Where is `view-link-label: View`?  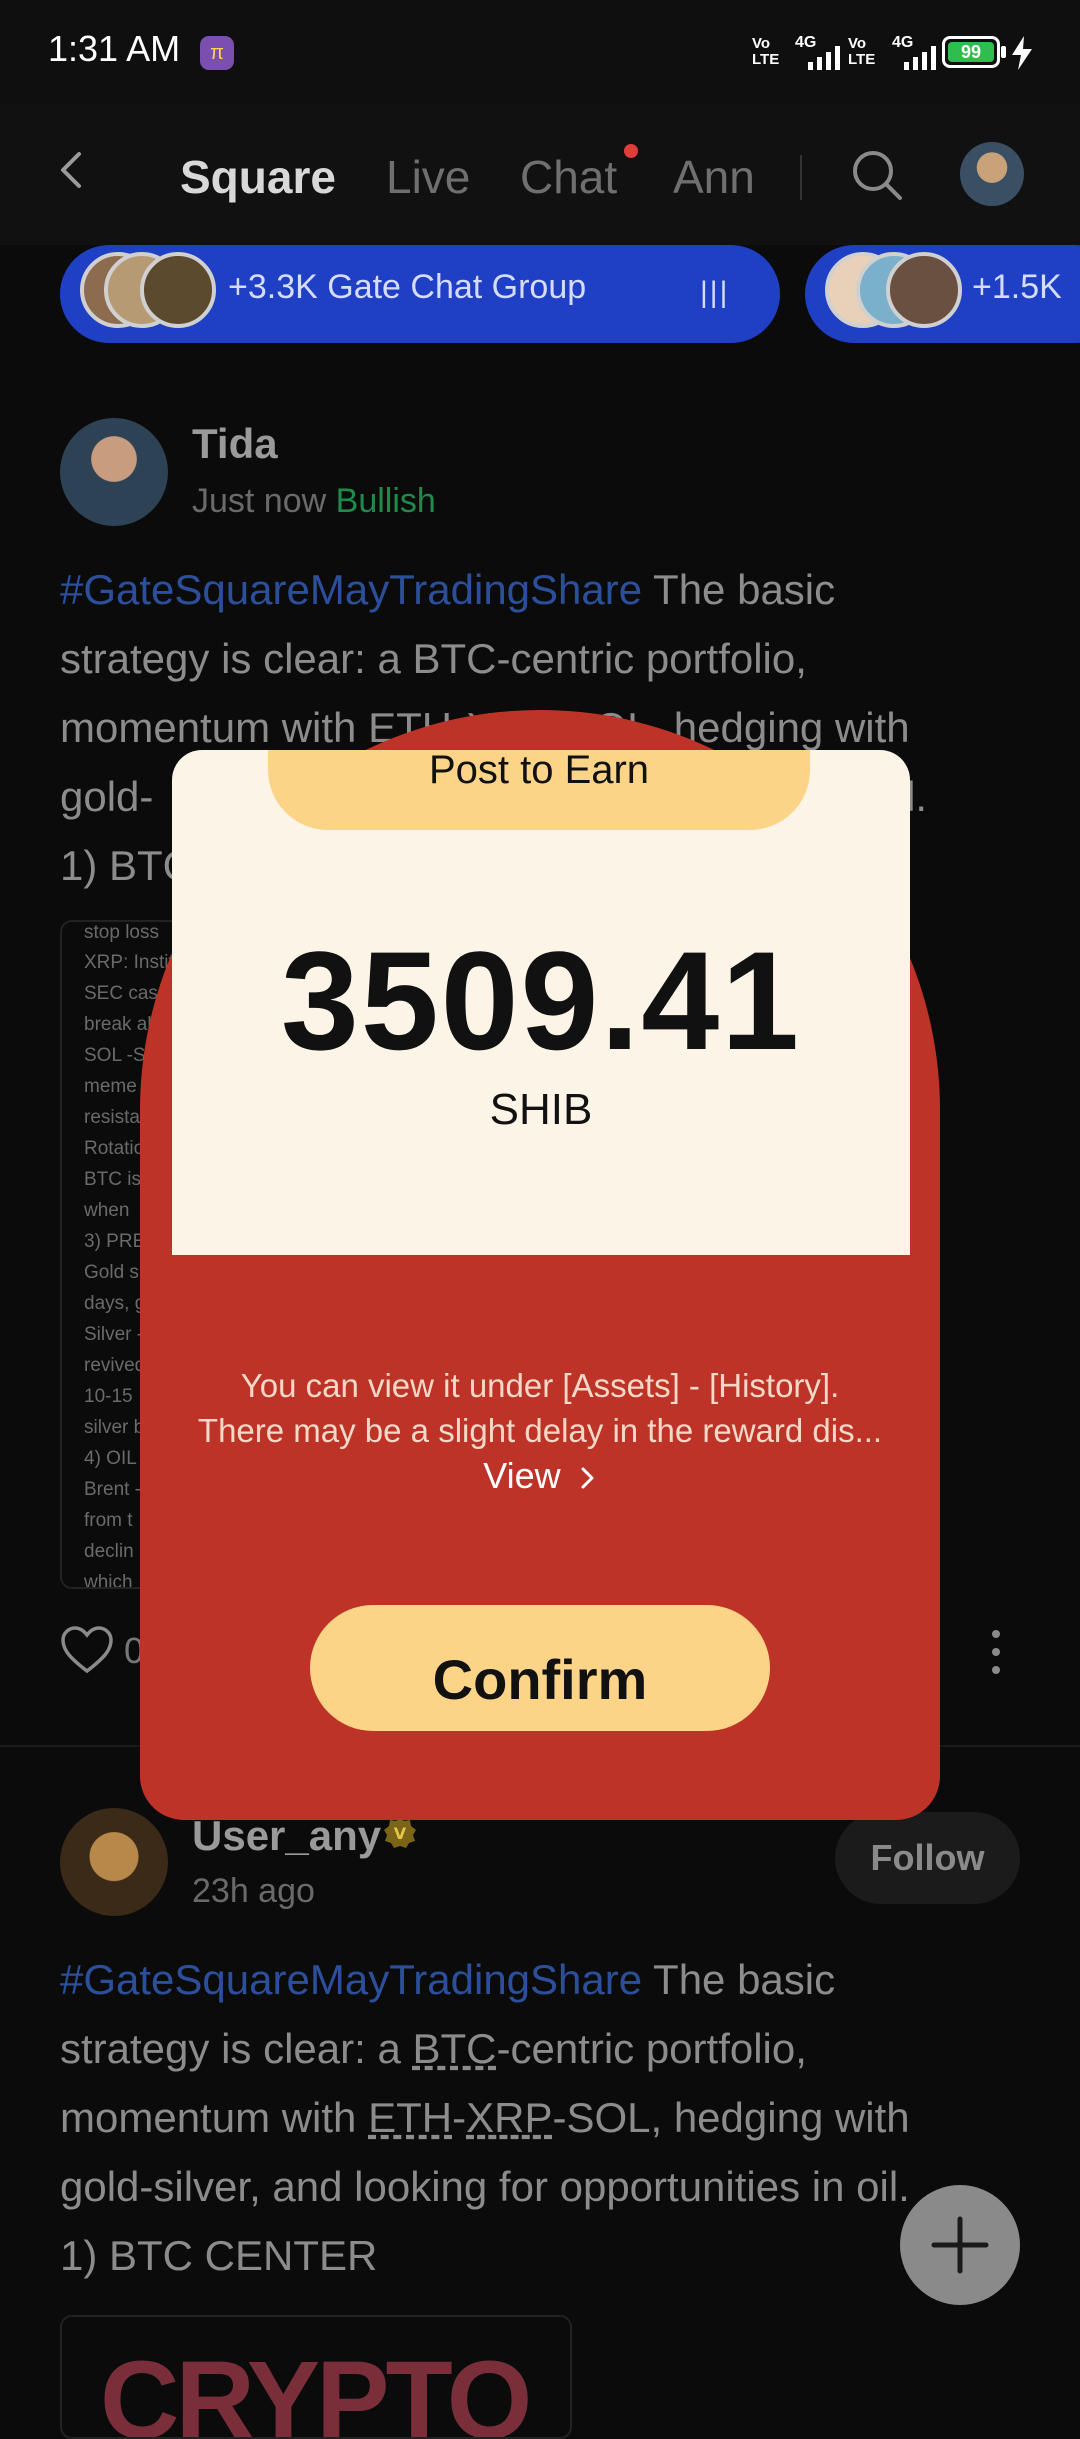
view-link-label: View is located at coordinates (522, 1475).